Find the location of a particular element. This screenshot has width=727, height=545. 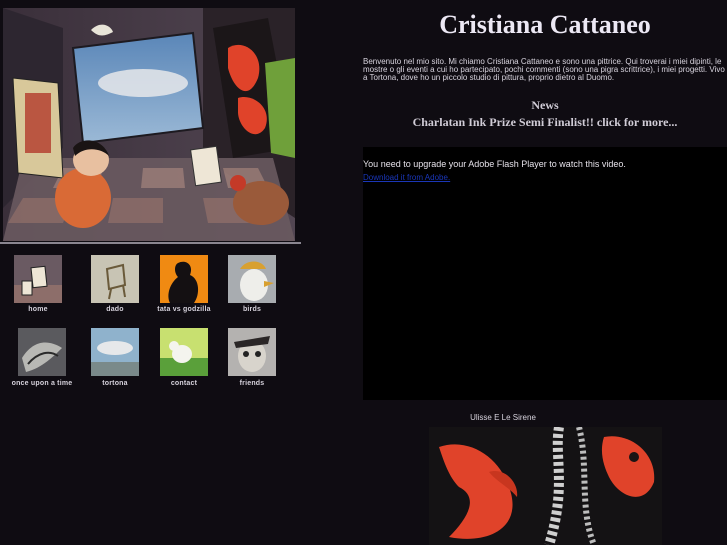

nav-home-thumb is located at coordinates (38, 279).